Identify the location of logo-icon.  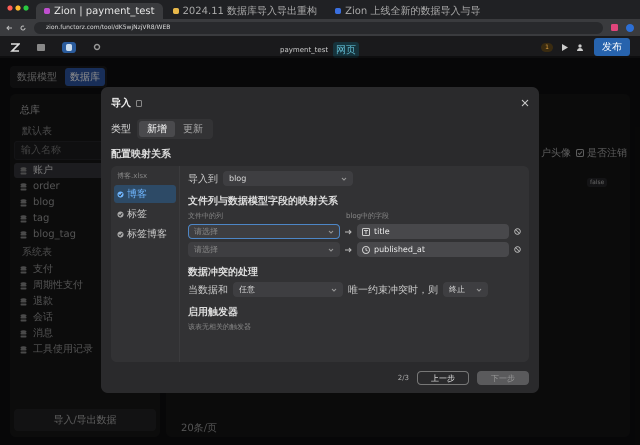
(15, 47).